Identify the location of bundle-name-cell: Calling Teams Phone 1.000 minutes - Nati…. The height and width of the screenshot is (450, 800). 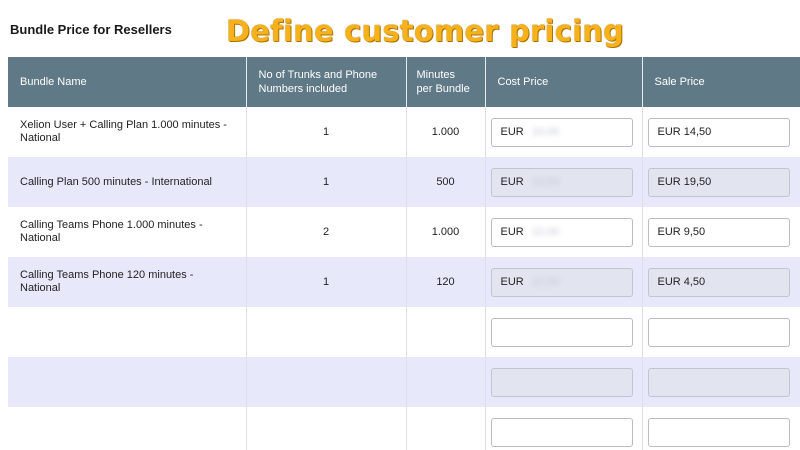
(127, 232).